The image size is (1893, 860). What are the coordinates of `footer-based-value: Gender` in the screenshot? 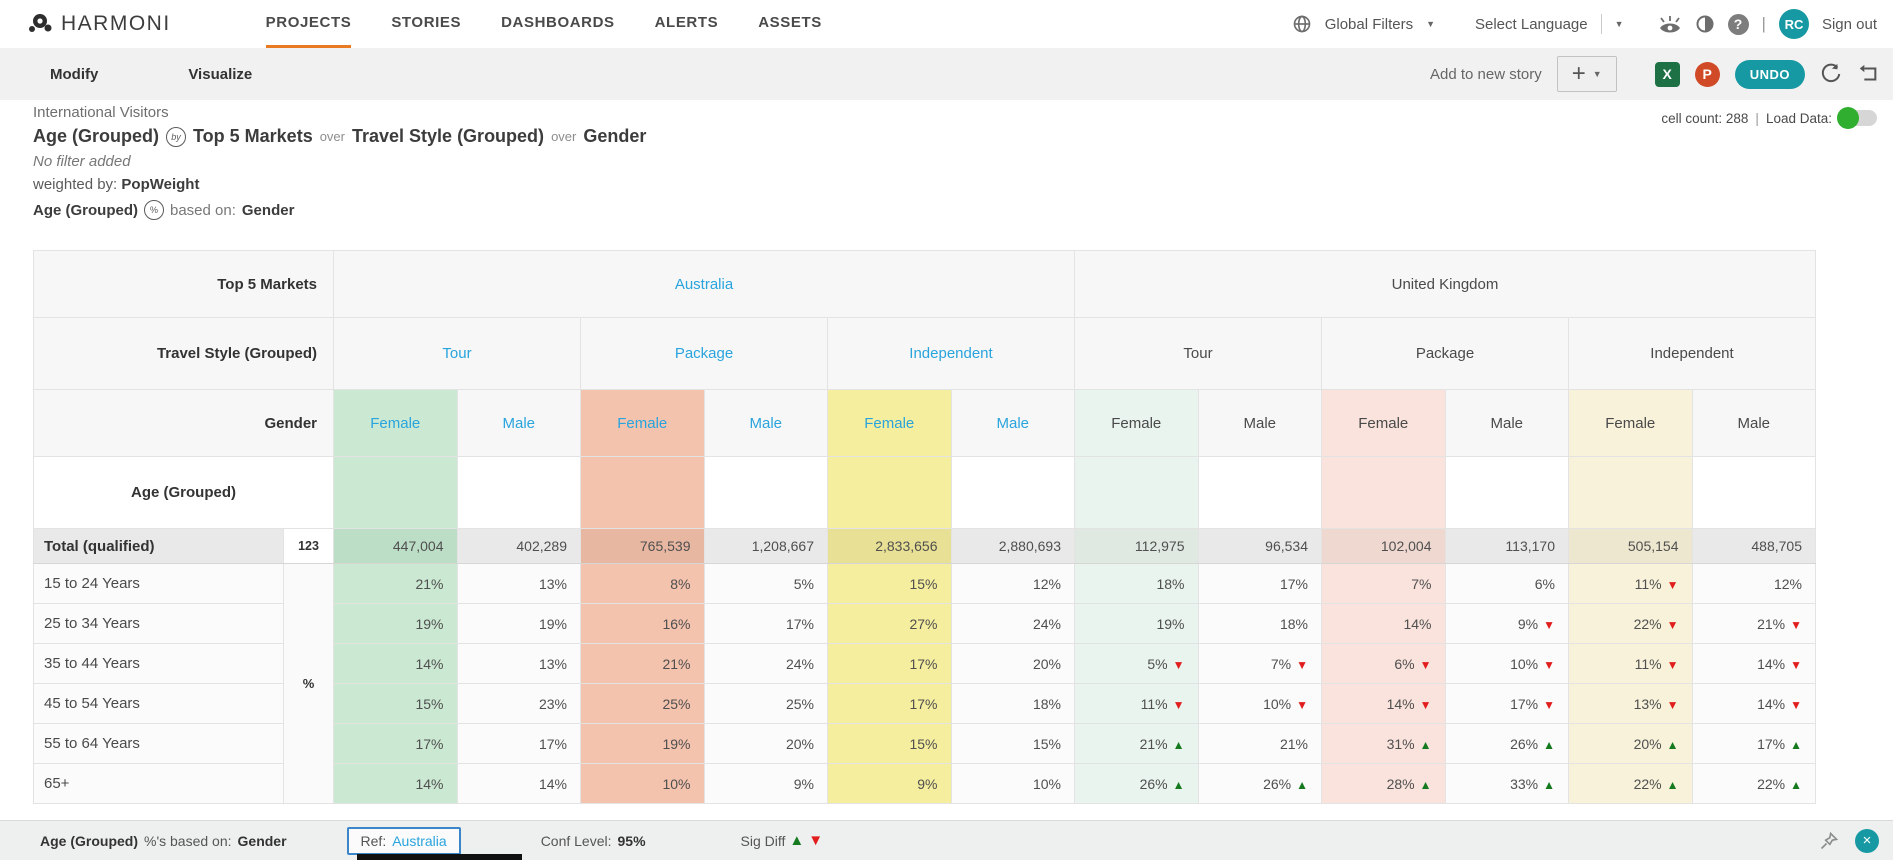 It's located at (262, 841).